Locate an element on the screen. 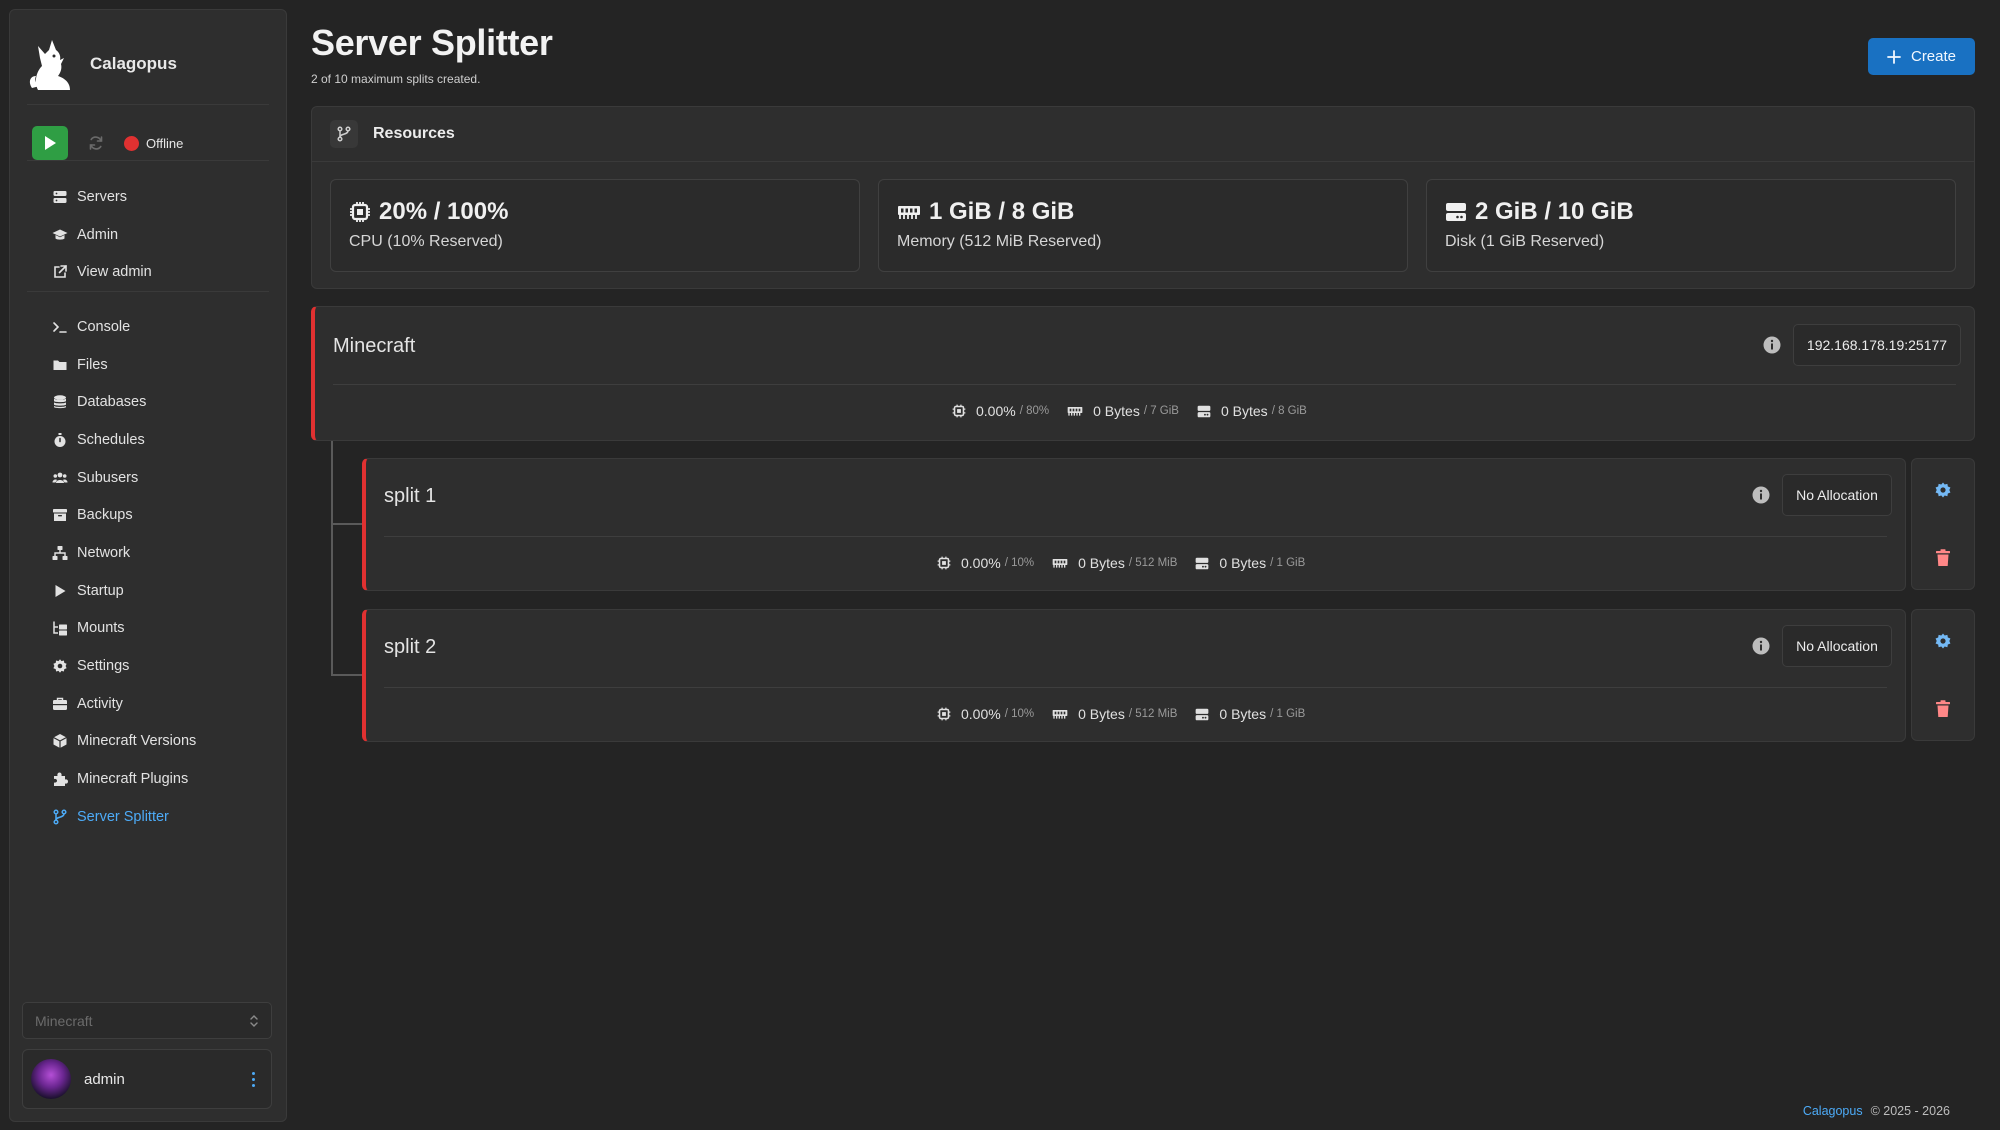  sidebar-item-network: Network is located at coordinates (114, 553).